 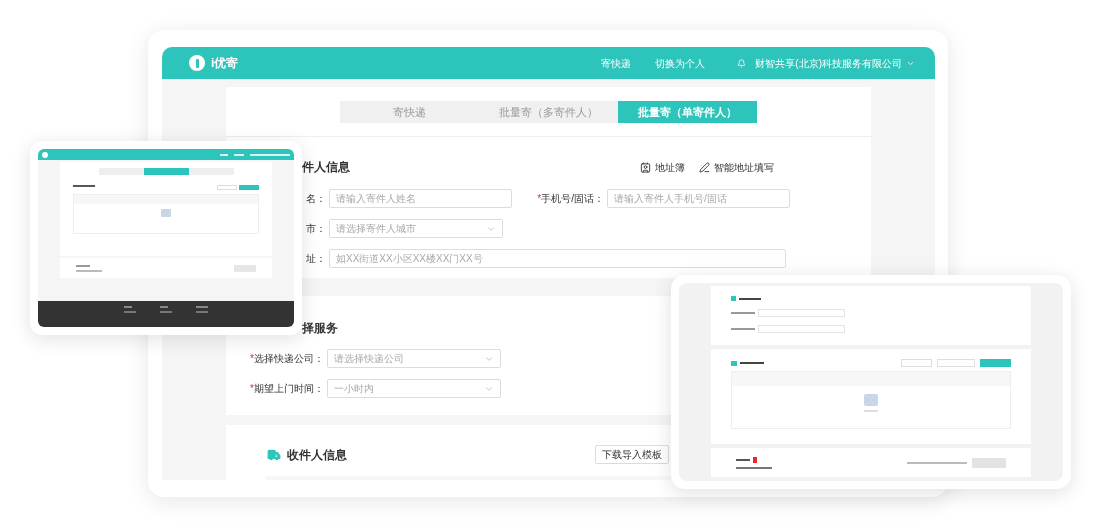 I want to click on field-label: 址：, so click(x=316, y=259).